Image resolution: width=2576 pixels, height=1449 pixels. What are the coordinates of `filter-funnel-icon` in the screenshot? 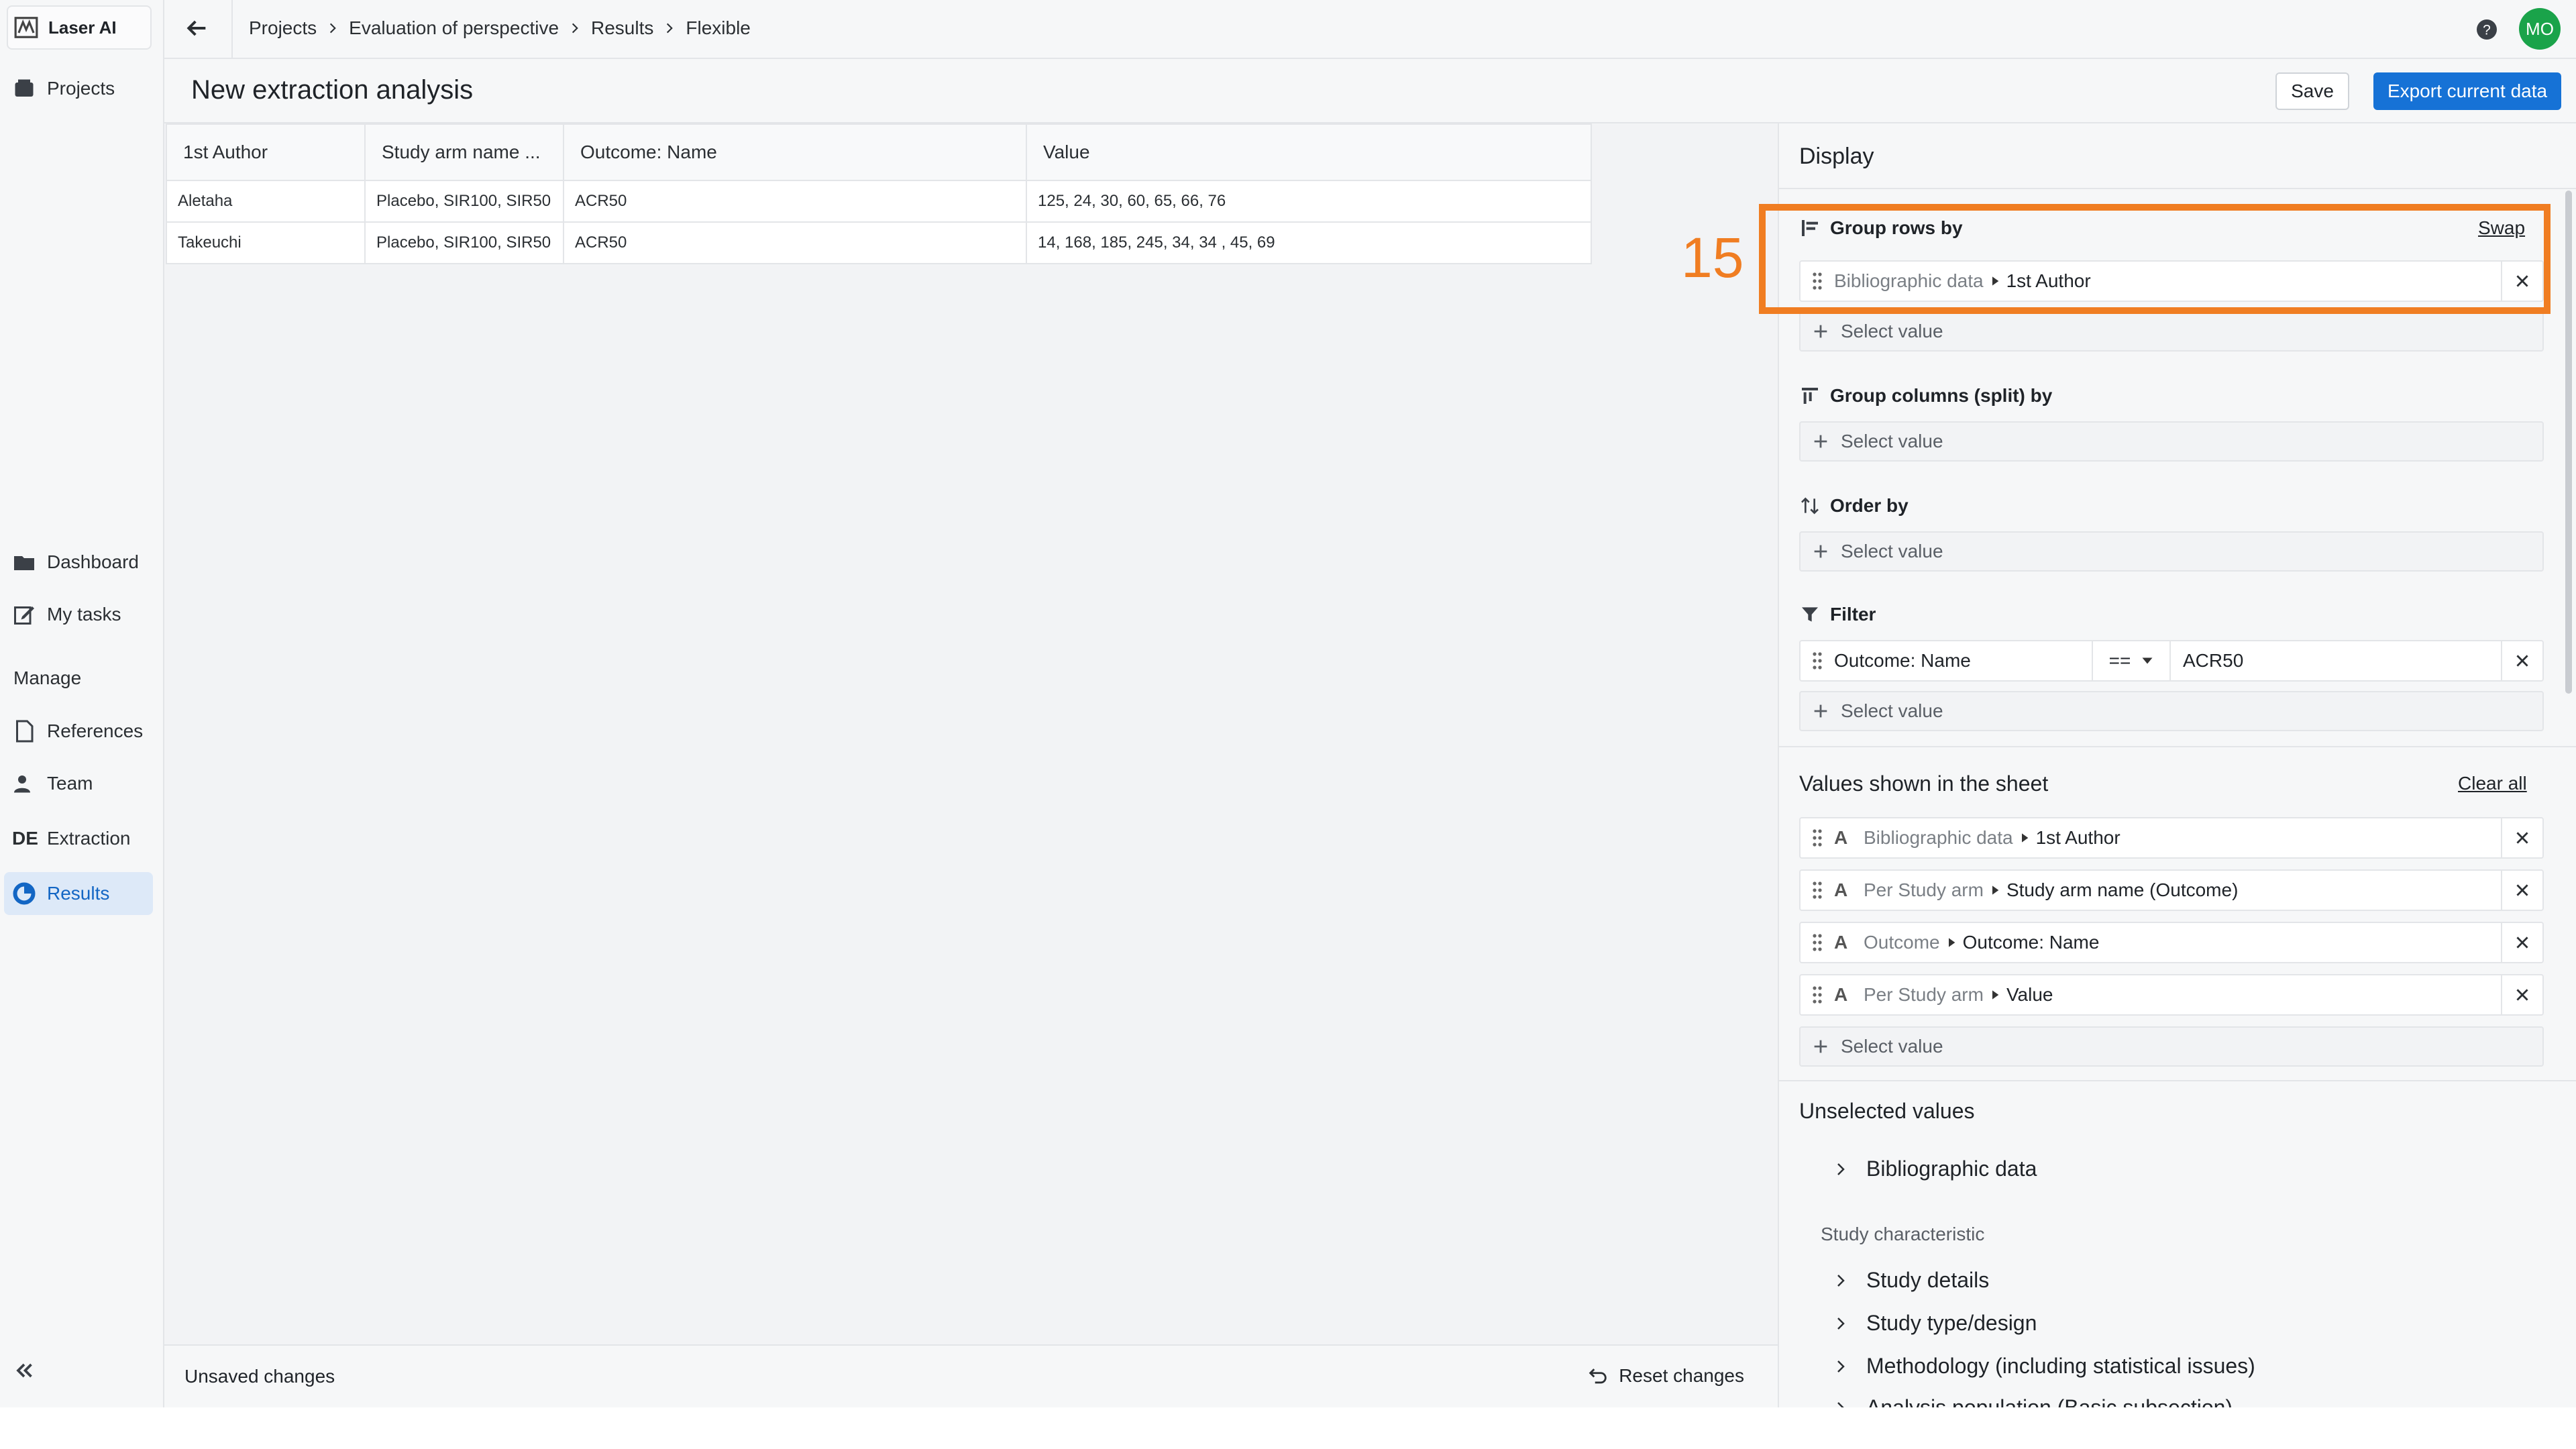 It's located at (1810, 614).